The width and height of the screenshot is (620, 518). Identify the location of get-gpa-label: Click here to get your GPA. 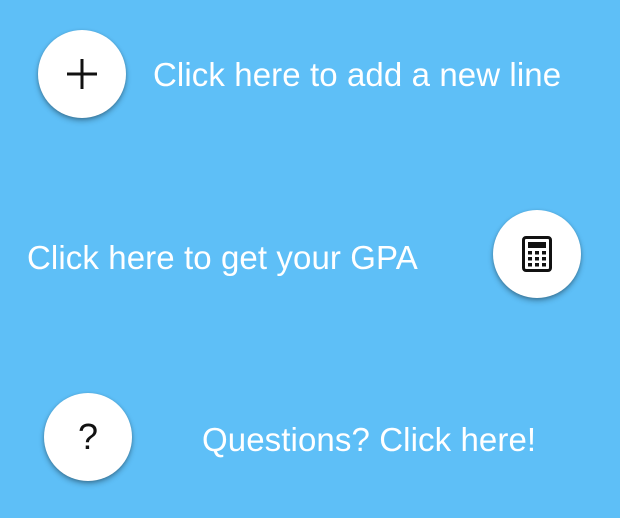
(222, 258).